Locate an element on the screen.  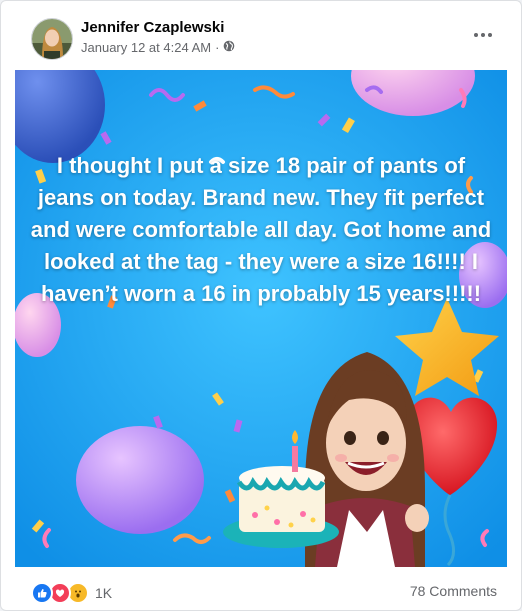
post-meta: January 12 at 4:24 AM · is located at coordinates (158, 47).